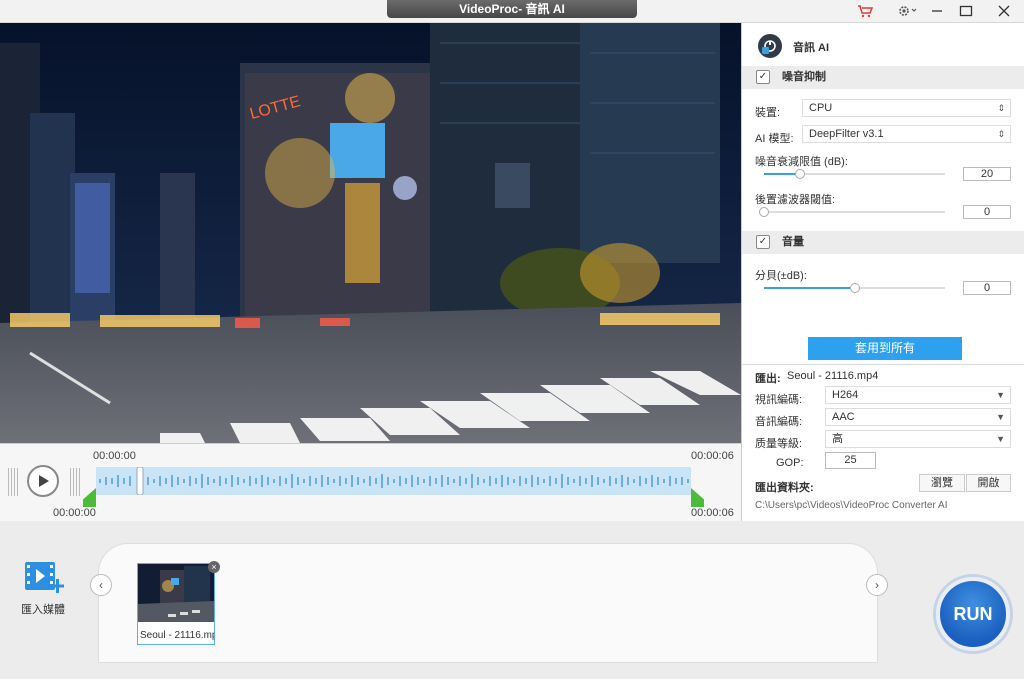 Image resolution: width=1024 pixels, height=679 pixels. What do you see at coordinates (140, 481) in the screenshot?
I see `playhead` at bounding box center [140, 481].